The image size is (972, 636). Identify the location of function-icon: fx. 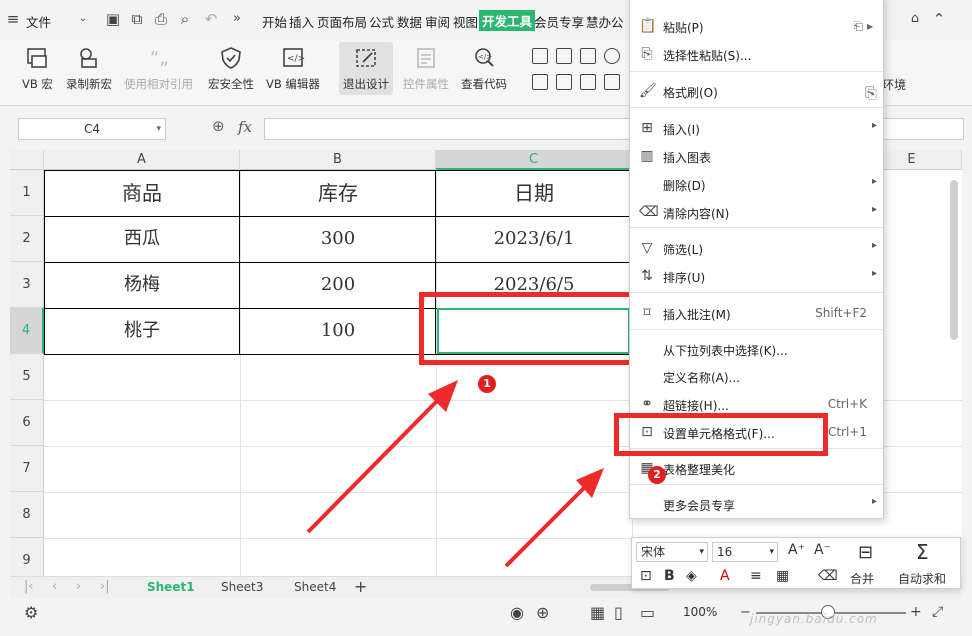
(245, 127).